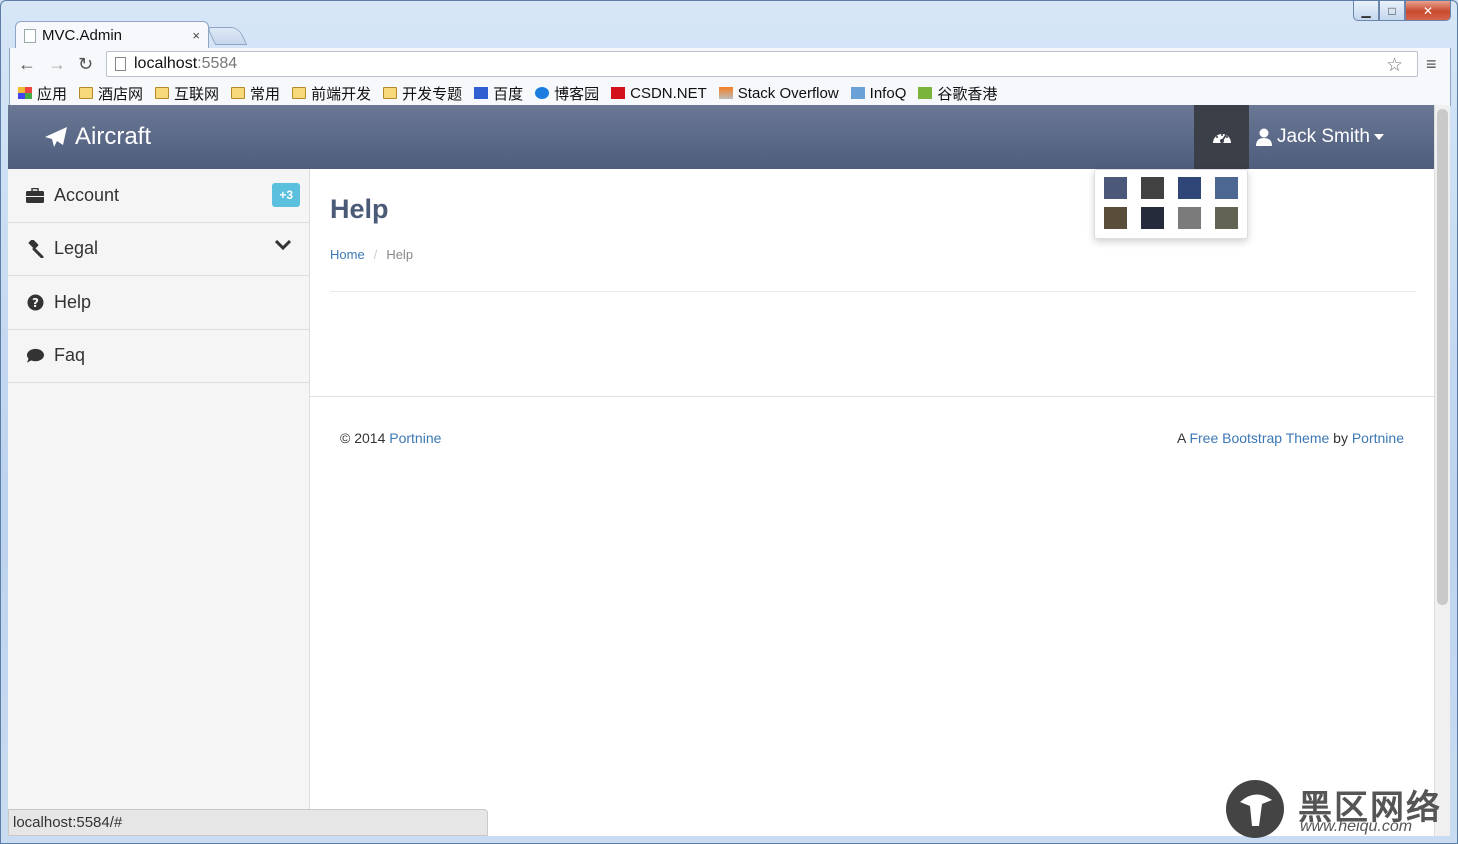 Image resolution: width=1458 pixels, height=844 pixels. I want to click on sidebar-item-help: ? Help, so click(158, 303).